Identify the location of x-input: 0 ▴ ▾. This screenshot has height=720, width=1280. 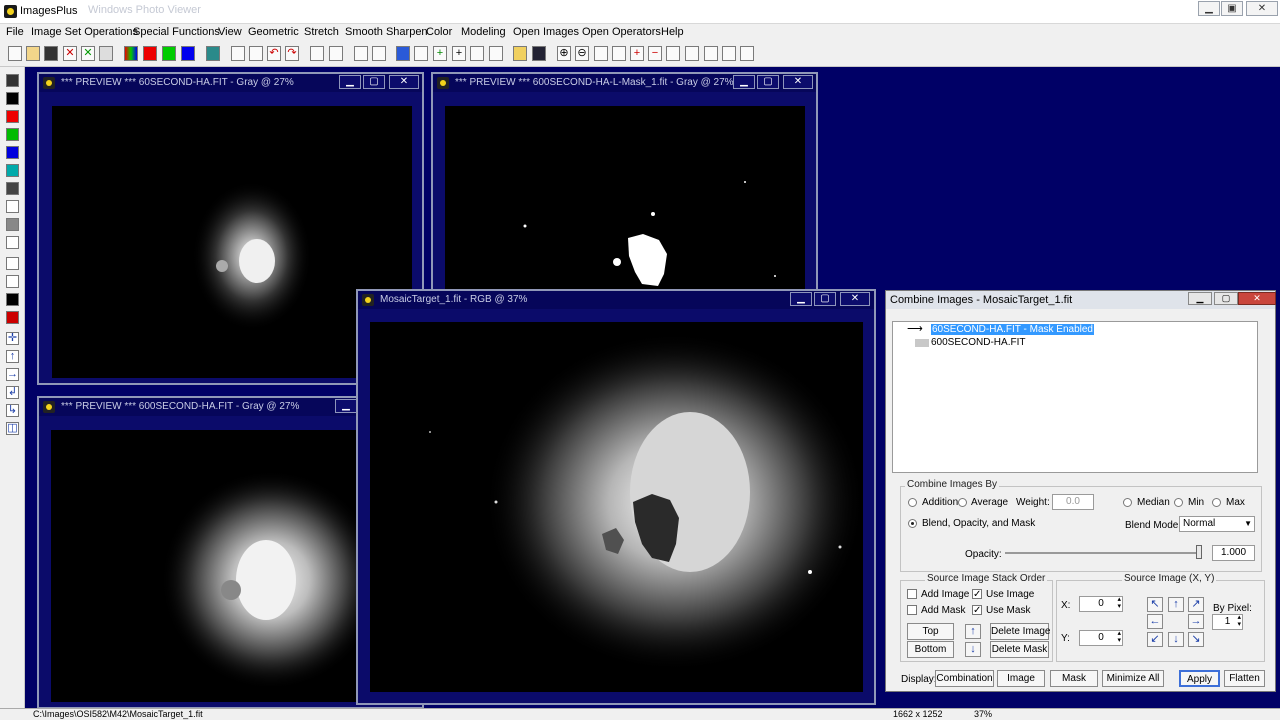
(1101, 604).